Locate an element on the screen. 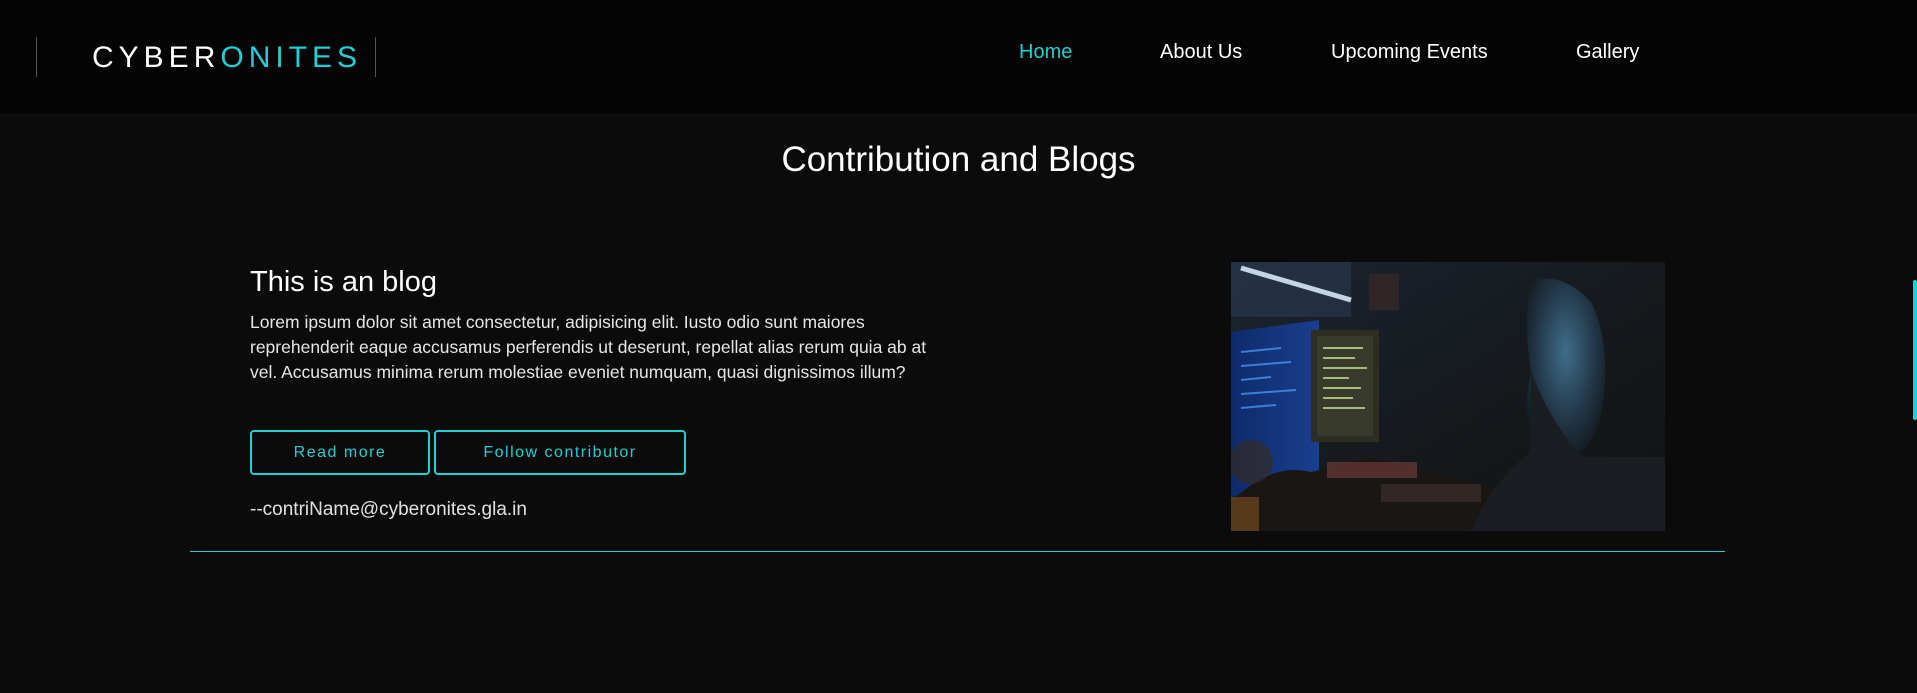 Image resolution: width=1917 pixels, height=693 pixels. contributor-email: --contriName@cyberonites.gla.in is located at coordinates (388, 509).